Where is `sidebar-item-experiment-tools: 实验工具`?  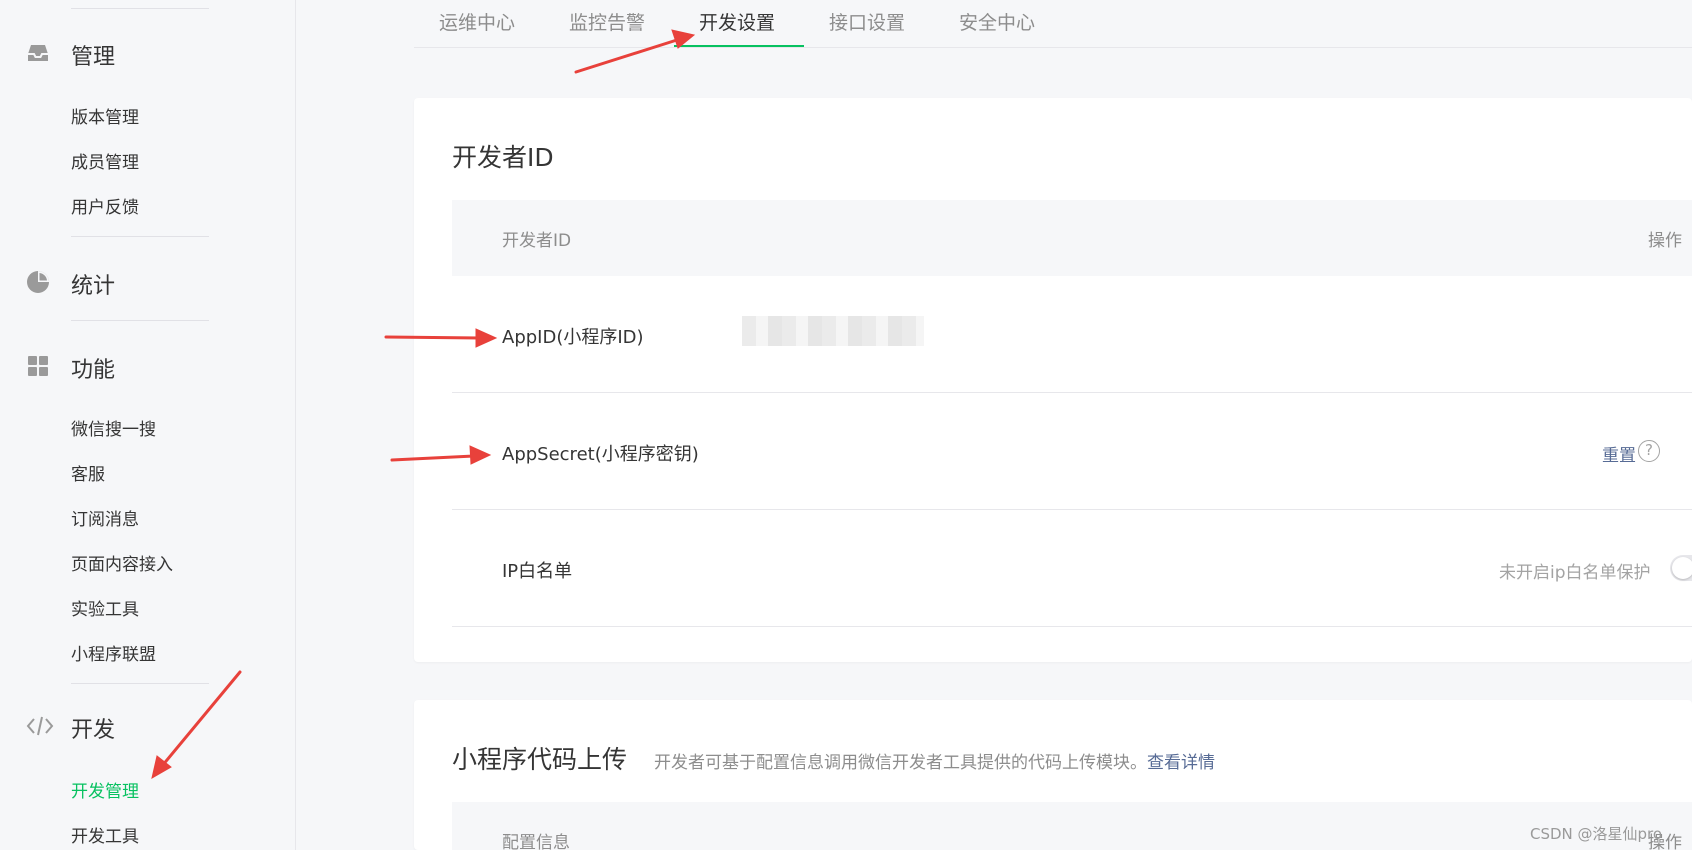 sidebar-item-experiment-tools: 实验工具 is located at coordinates (105, 607).